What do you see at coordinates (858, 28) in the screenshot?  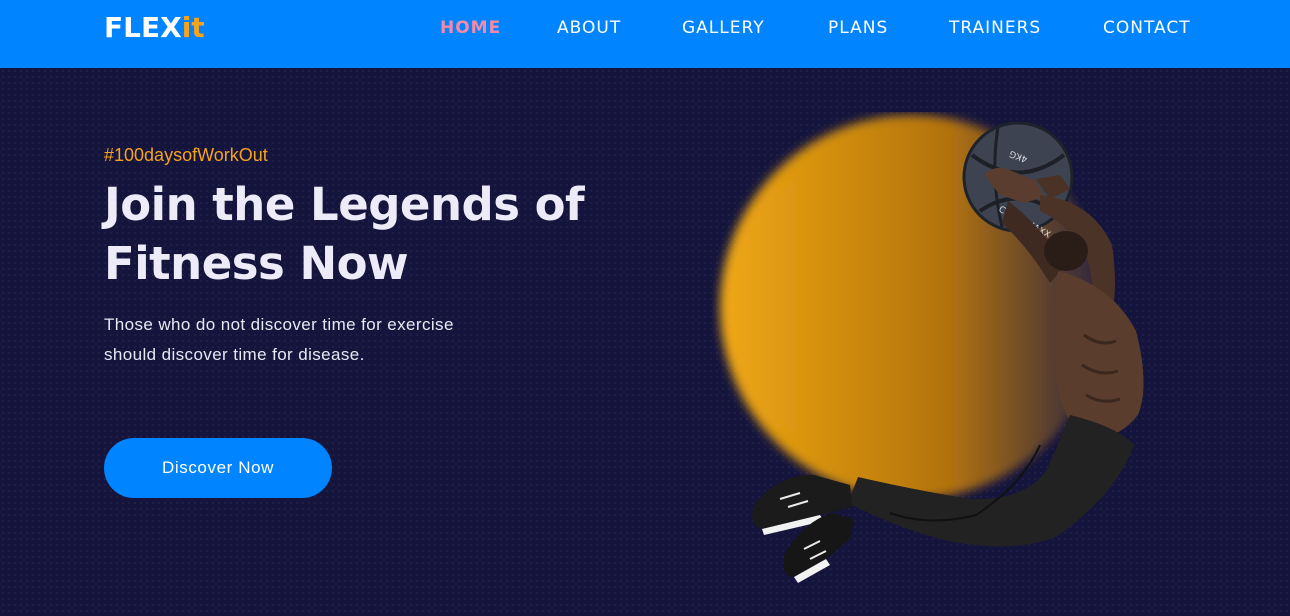 I see `nav-link-plans: PLANS` at bounding box center [858, 28].